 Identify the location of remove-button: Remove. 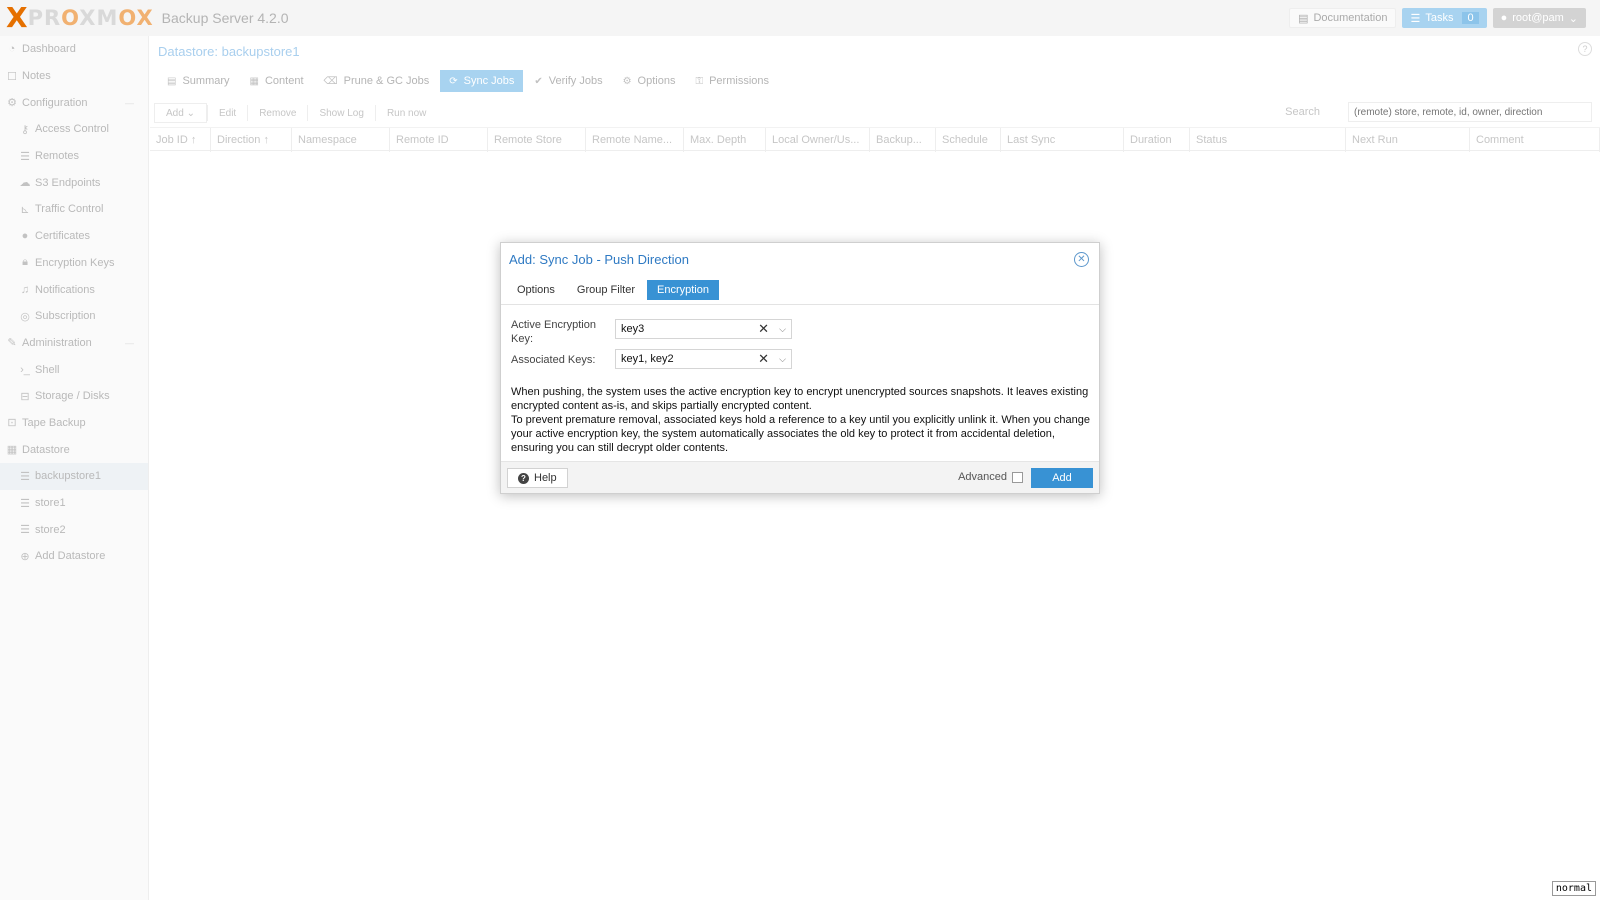
(277, 113).